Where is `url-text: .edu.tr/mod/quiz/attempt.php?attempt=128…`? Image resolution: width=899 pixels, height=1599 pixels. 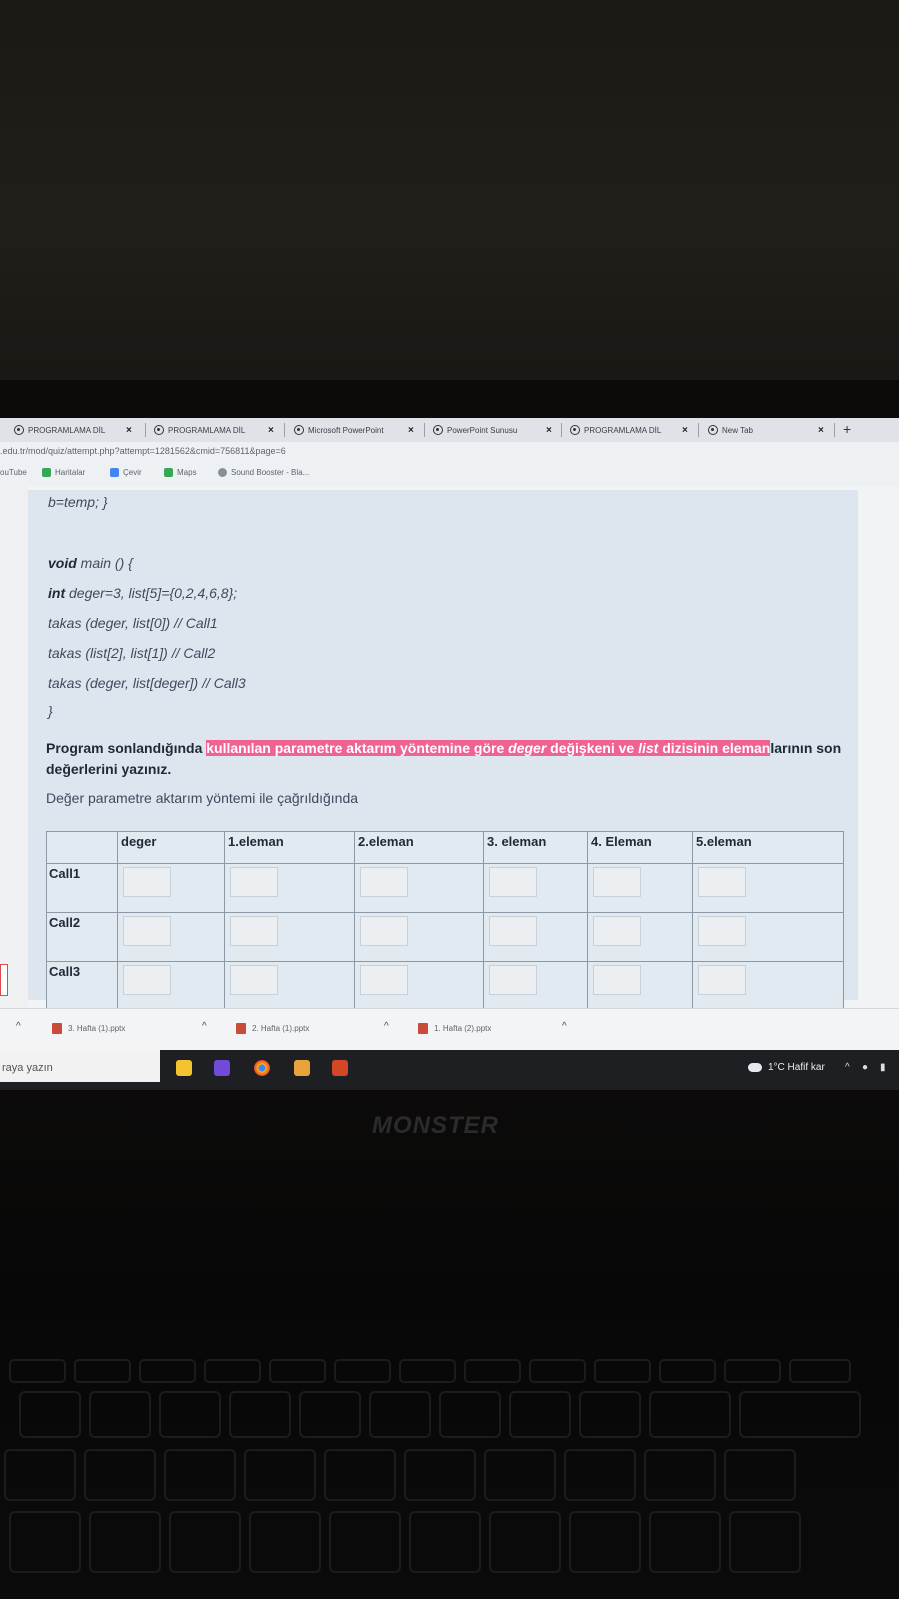
url-text: .edu.tr/mod/quiz/attempt.php?attempt=128… is located at coordinates (143, 451).